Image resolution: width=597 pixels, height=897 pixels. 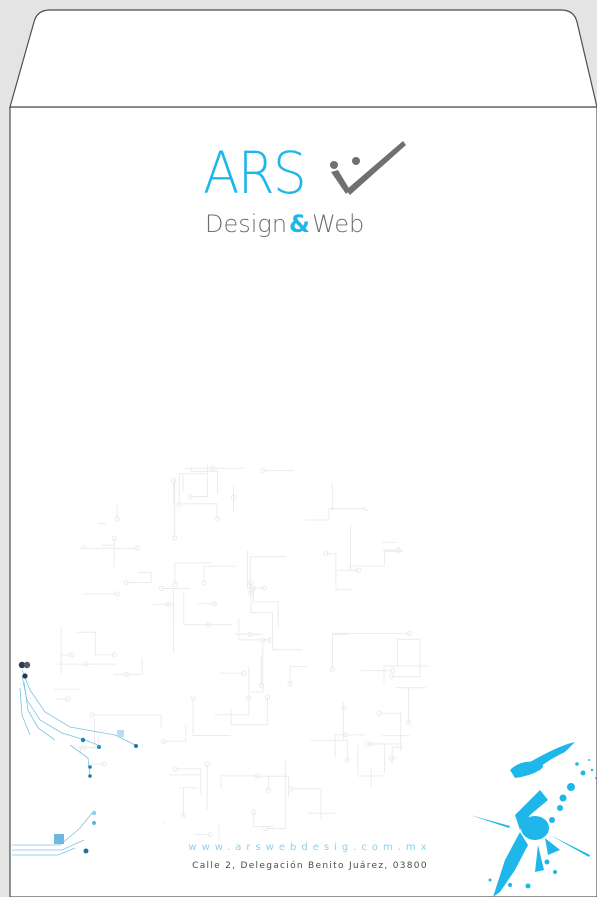 What do you see at coordinates (310, 866) in the screenshot?
I see `postal-address: Calle 2, Delegación Benito Juárez, 03800` at bounding box center [310, 866].